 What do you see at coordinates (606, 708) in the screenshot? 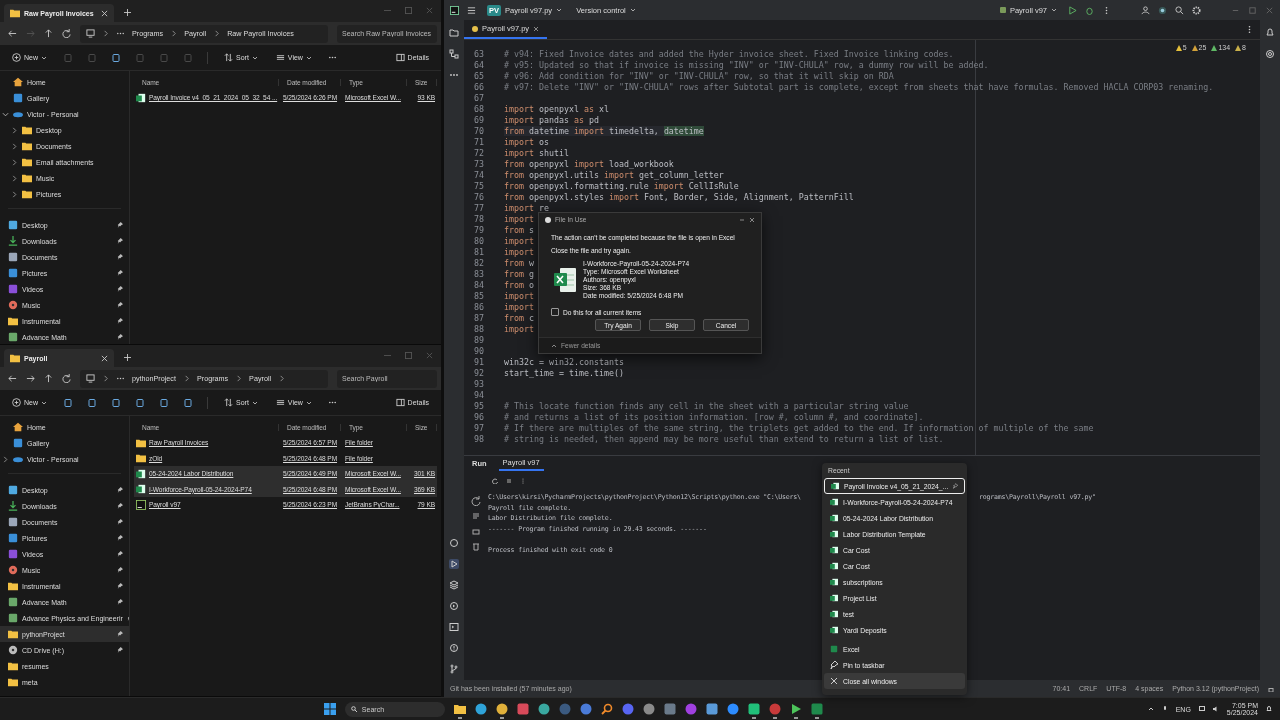
I see `magnifier-icon` at bounding box center [606, 708].